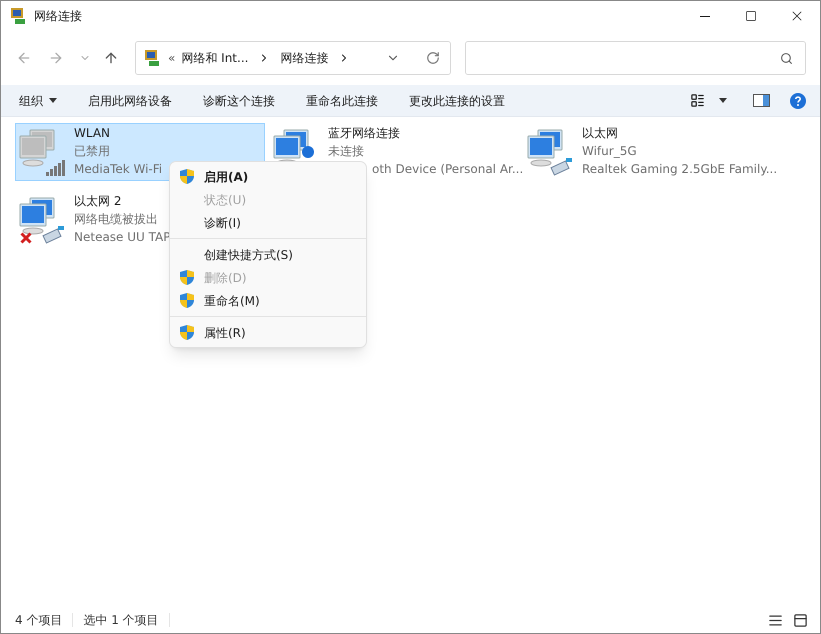 The width and height of the screenshot is (821, 634). I want to click on overflow-chevron: «, so click(172, 58).